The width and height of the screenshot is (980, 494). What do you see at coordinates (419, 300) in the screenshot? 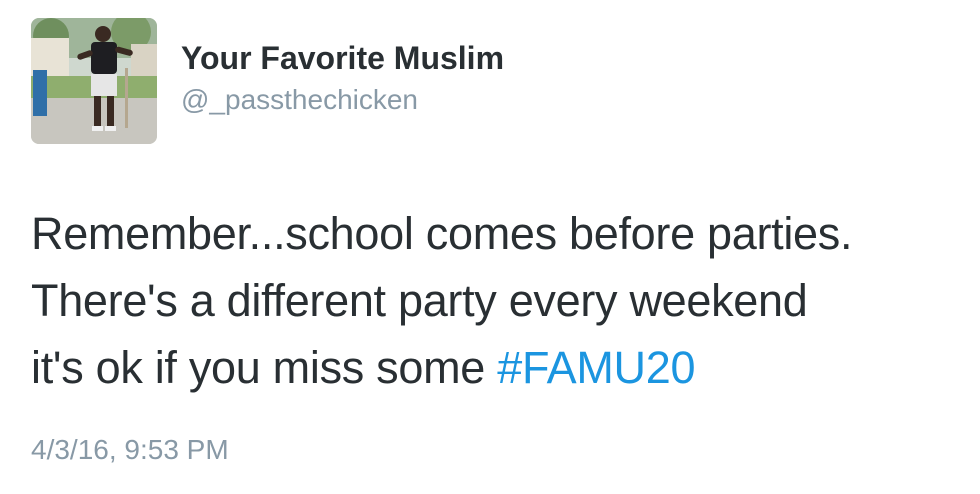
I see `tweet-line-2: There's a different party every weekend` at bounding box center [419, 300].